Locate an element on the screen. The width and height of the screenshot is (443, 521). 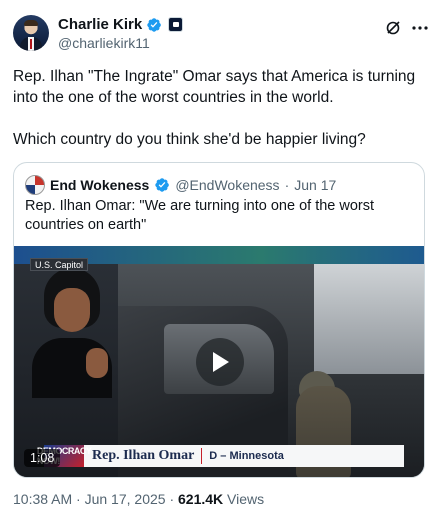
play-icon is located at coordinates (221, 362).